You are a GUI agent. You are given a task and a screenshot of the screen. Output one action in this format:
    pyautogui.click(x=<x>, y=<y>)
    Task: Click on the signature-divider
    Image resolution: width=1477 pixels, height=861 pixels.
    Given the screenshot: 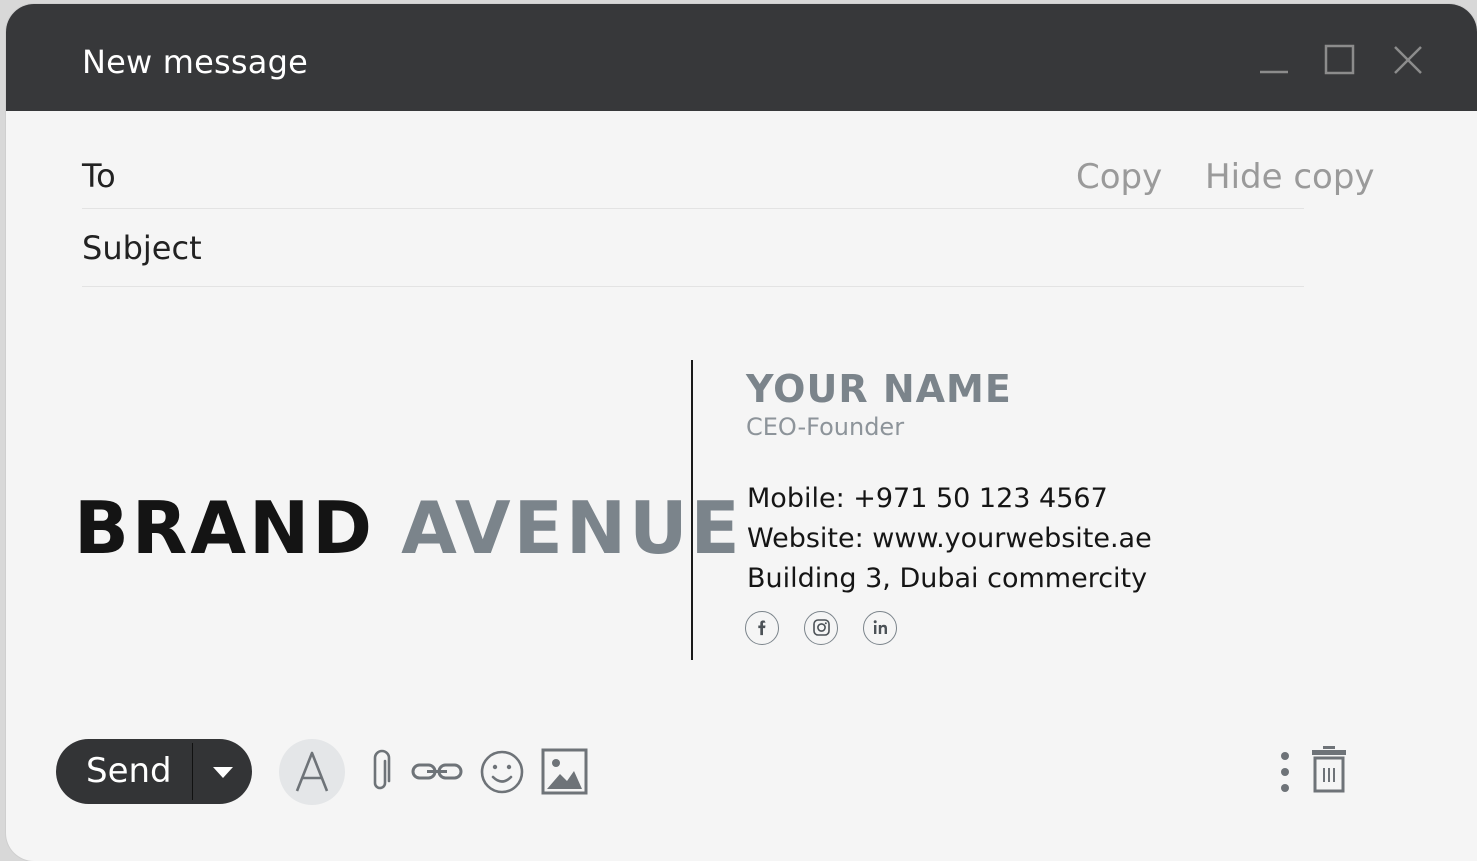 What is the action you would take?
    pyautogui.click(x=692, y=510)
    